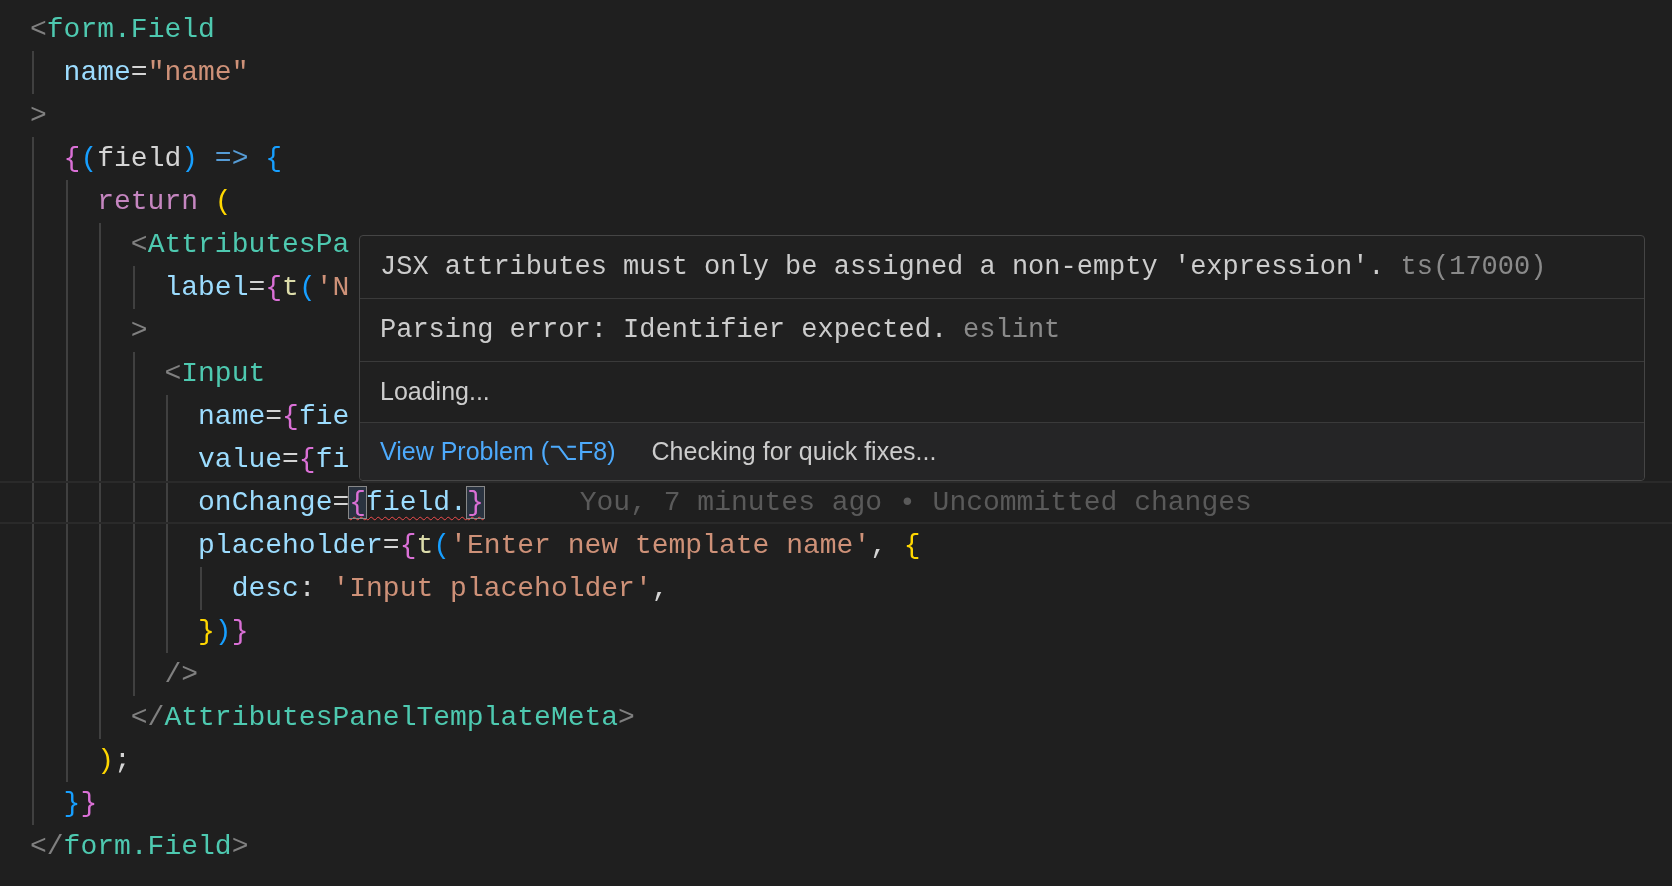 The width and height of the screenshot is (1672, 886). What do you see at coordinates (664, 330) in the screenshot?
I see `problem-message: Parsing error: Identifier expected.` at bounding box center [664, 330].